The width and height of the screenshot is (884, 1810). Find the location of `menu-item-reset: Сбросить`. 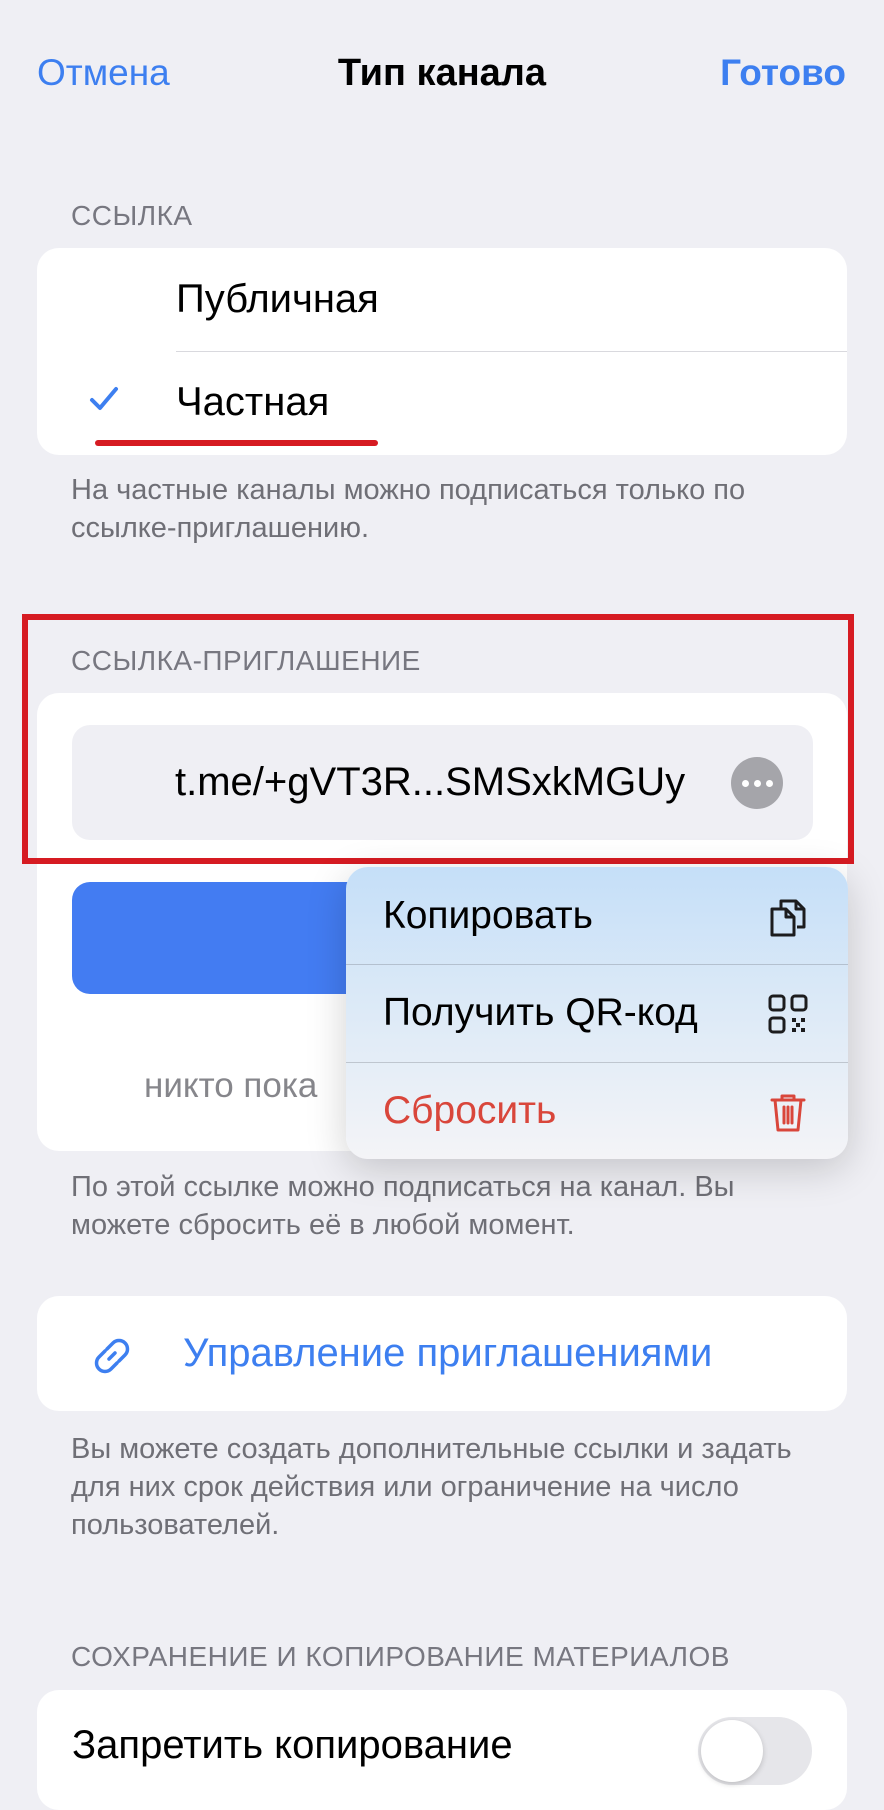

menu-item-reset: Сбросить is located at coordinates (597, 1110).